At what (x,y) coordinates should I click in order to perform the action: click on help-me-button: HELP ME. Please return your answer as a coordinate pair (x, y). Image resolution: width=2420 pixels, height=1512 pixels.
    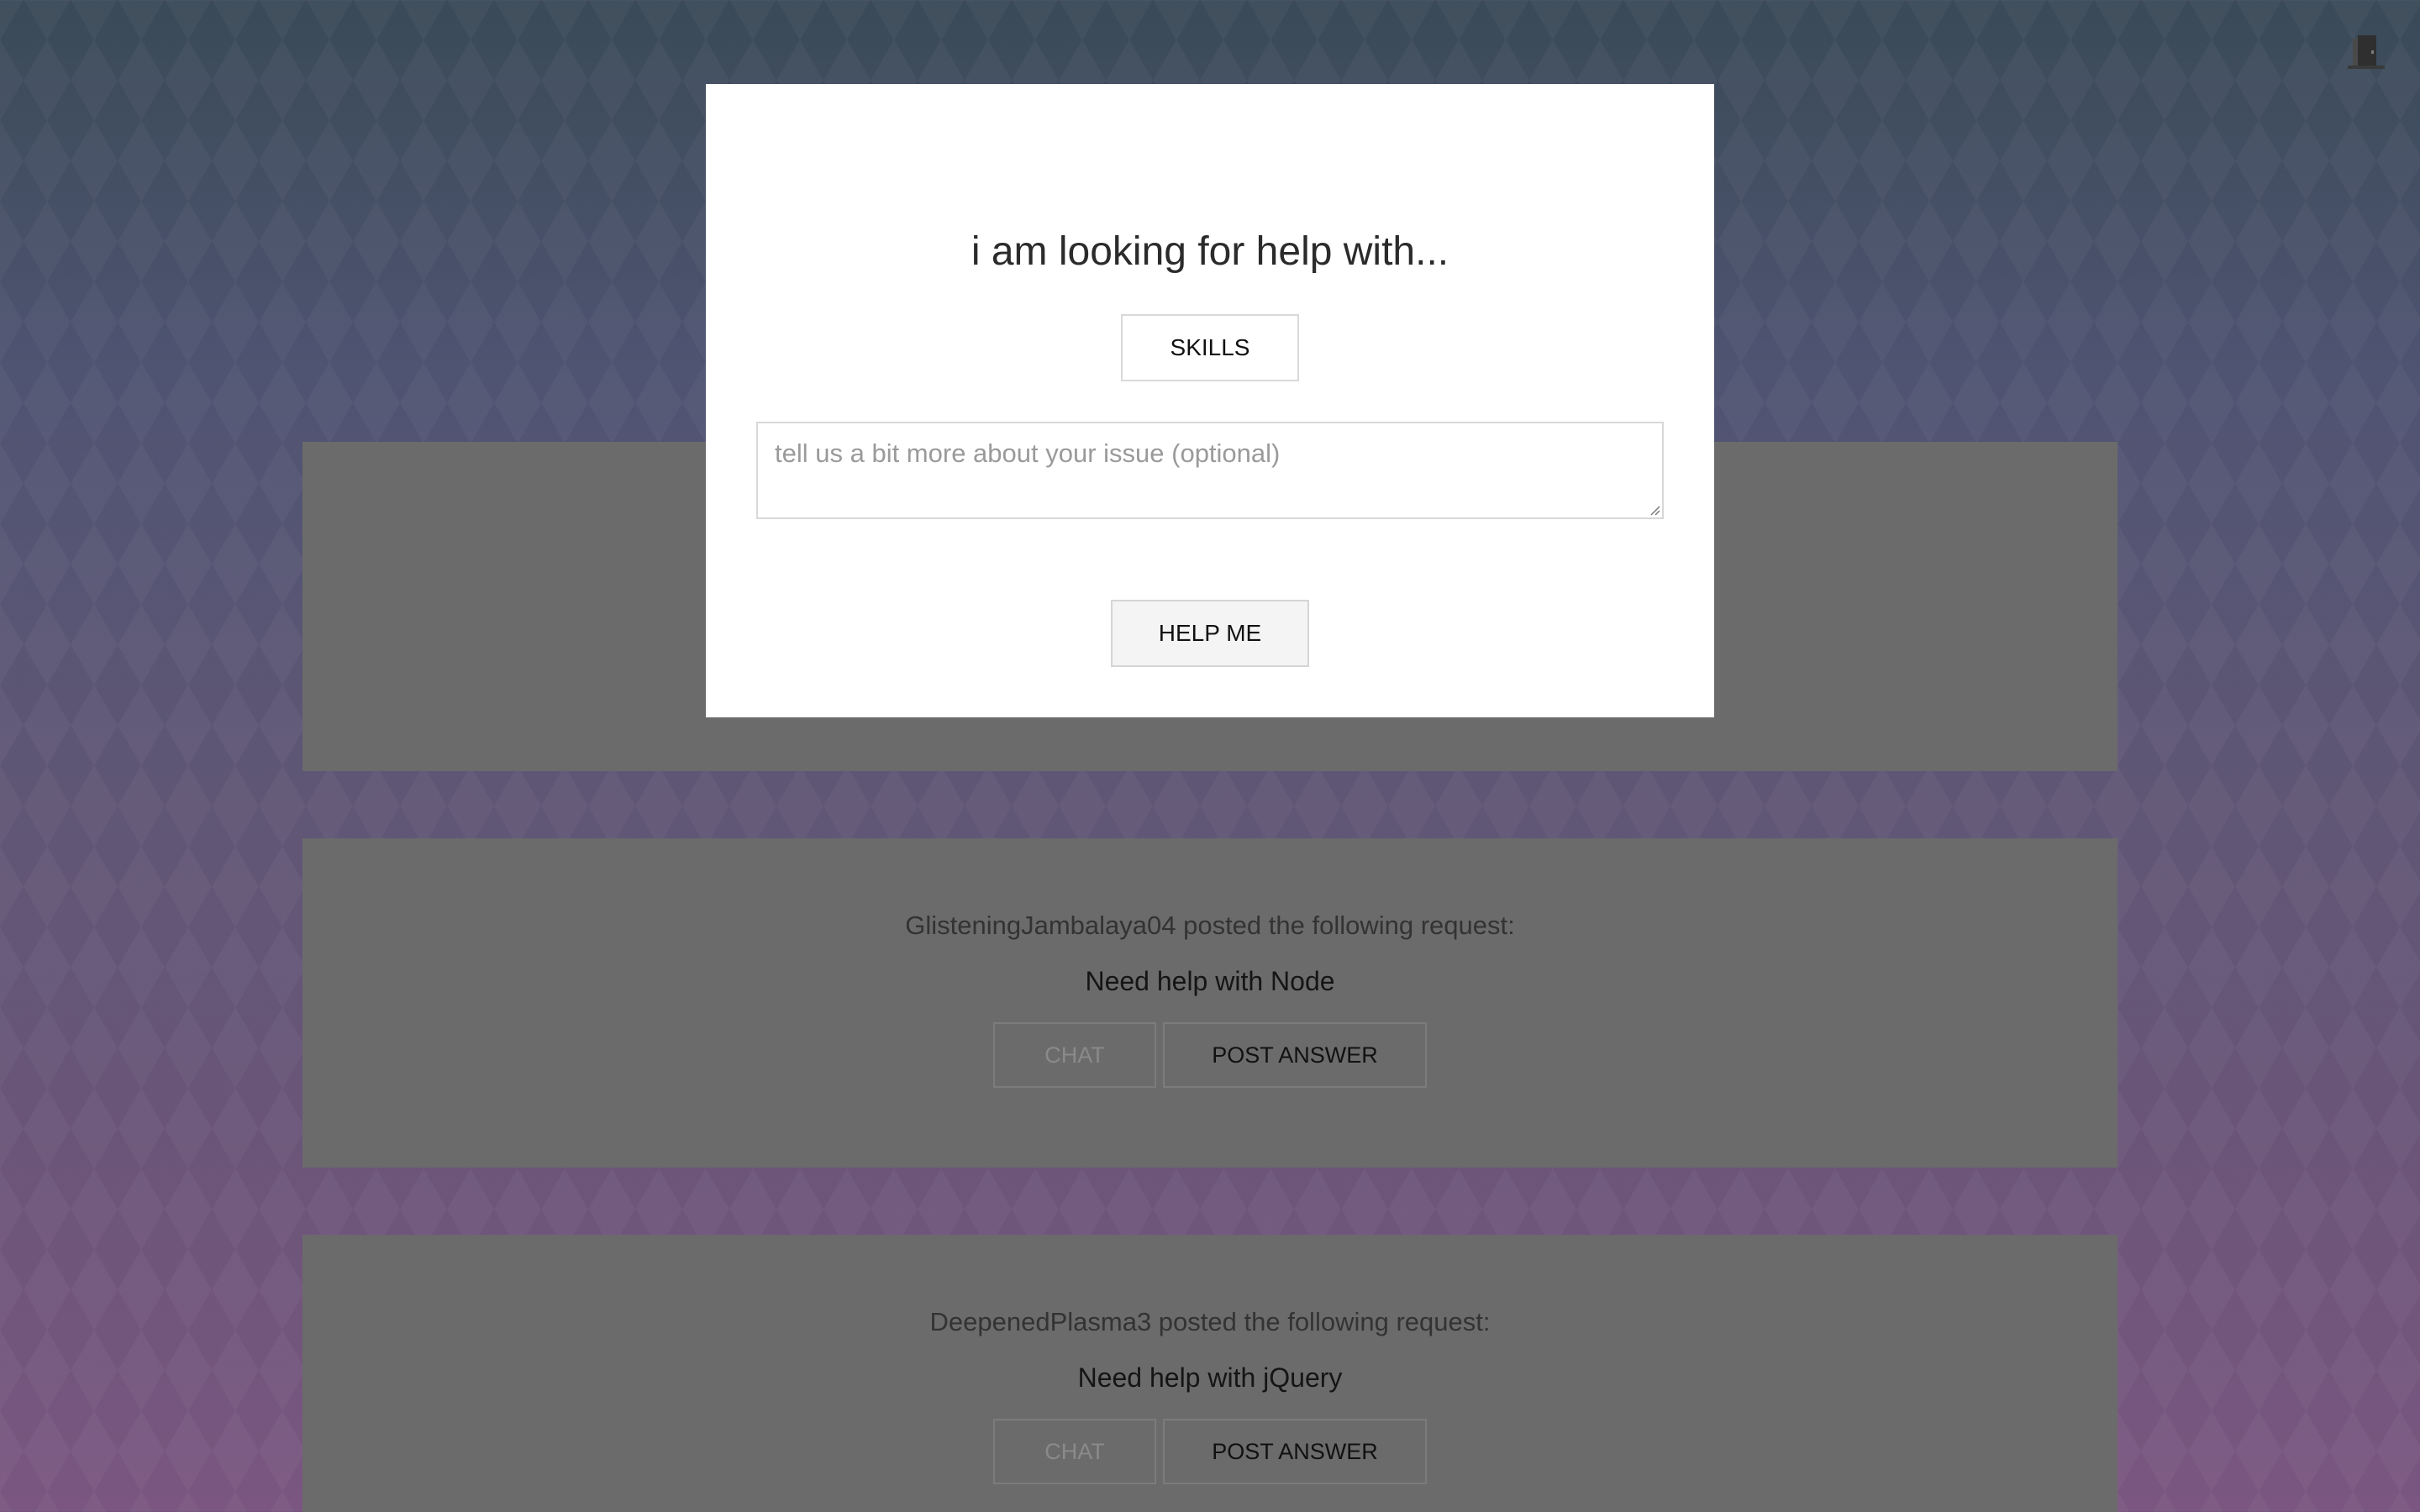
    Looking at the image, I should click on (1210, 633).